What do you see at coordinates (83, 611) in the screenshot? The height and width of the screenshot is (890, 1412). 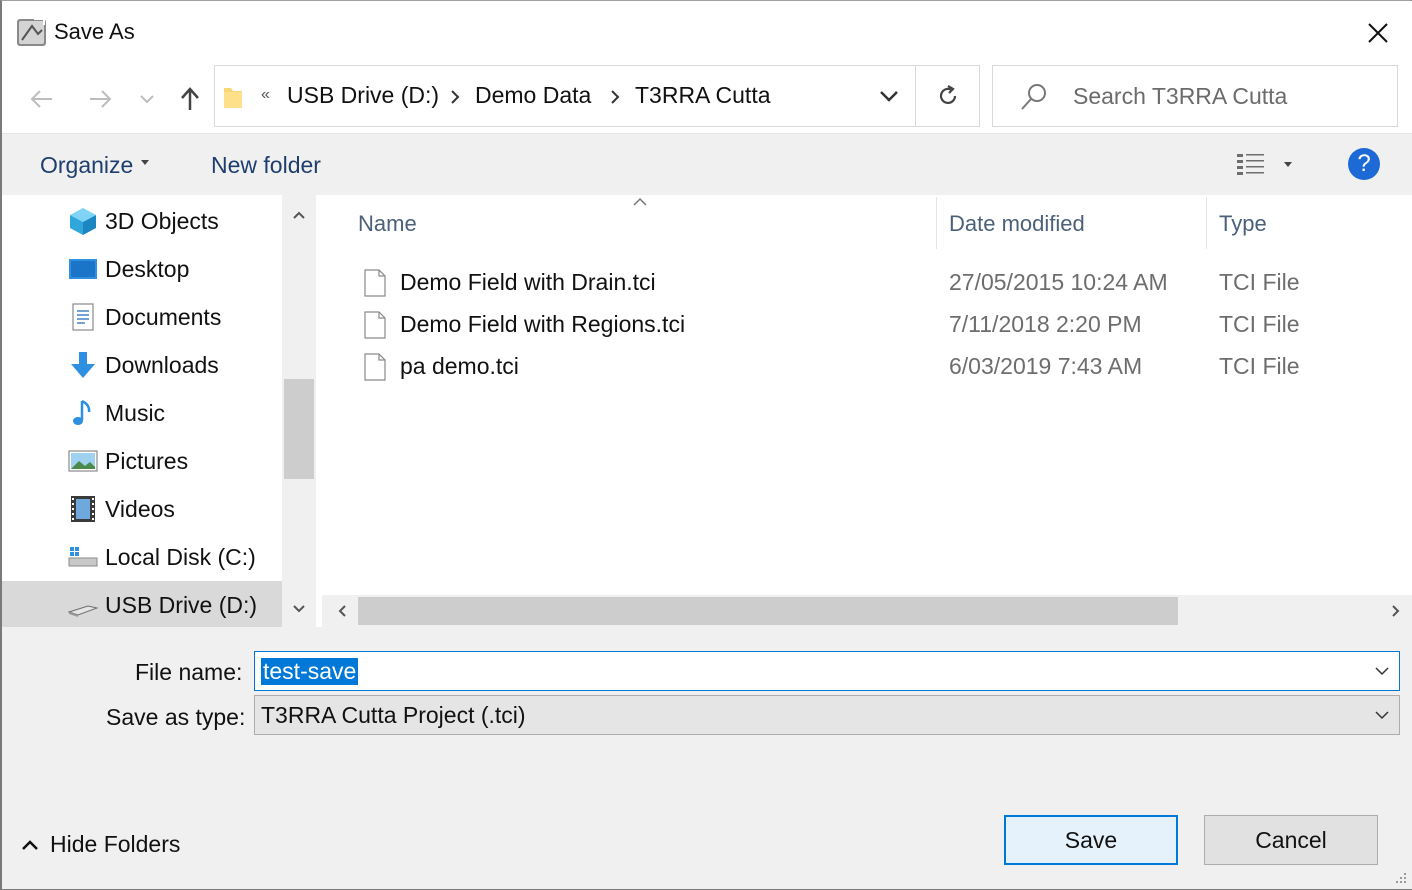 I see `usb-drive-icon` at bounding box center [83, 611].